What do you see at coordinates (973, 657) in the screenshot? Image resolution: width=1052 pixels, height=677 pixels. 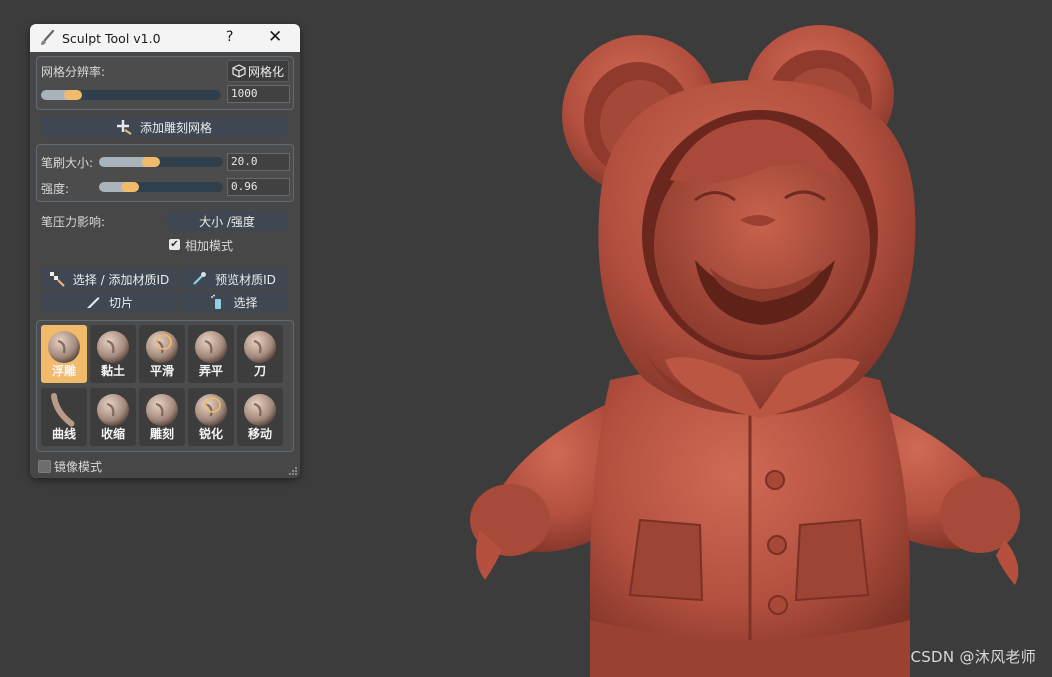 I see `watermark-text: CSDN @沐风老师` at bounding box center [973, 657].